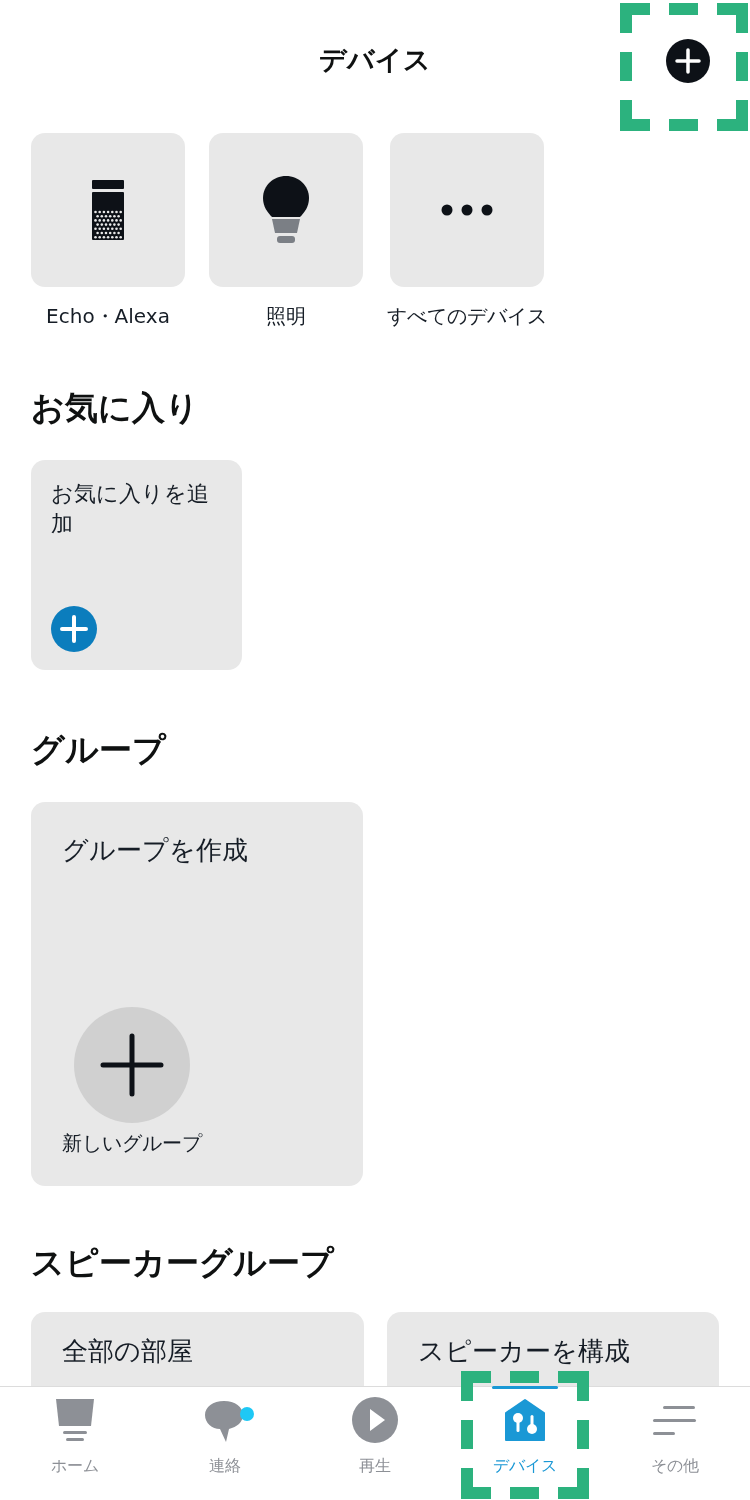 The width and height of the screenshot is (750, 1500). Describe the element at coordinates (525, 1387) in the screenshot. I see `selected-tab-indicator` at that location.